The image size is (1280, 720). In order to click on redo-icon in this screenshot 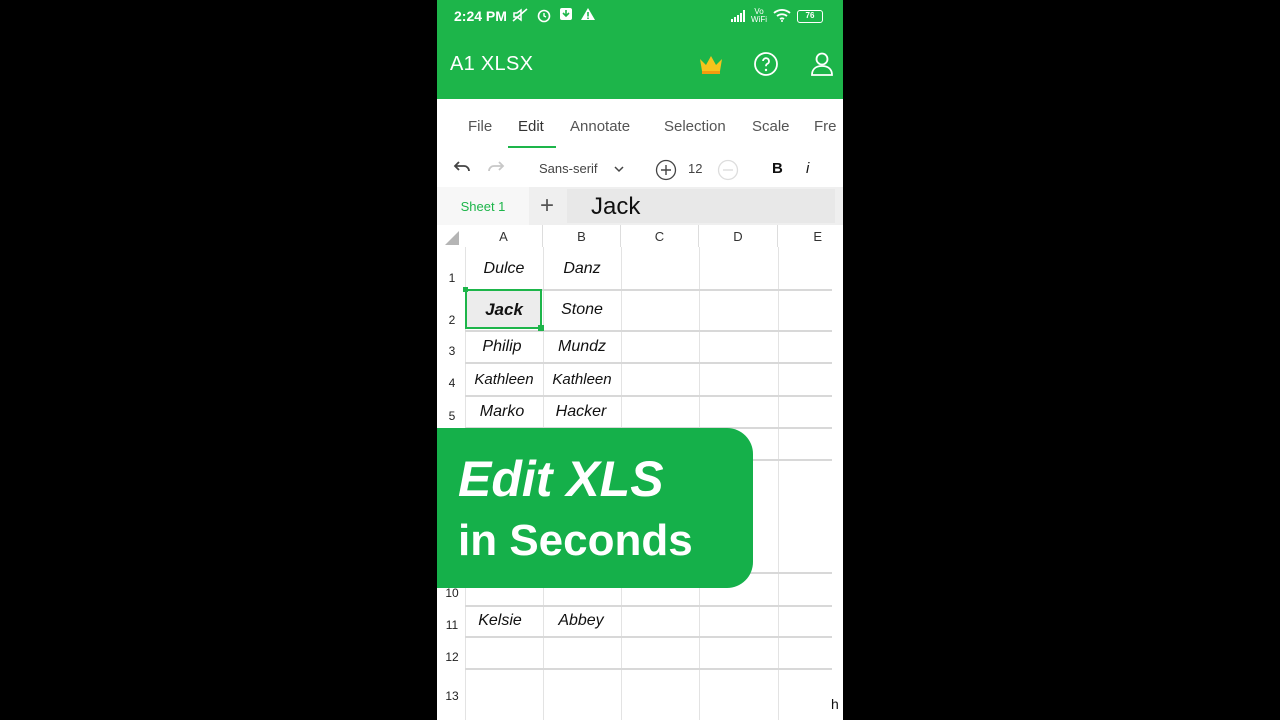, I will do `click(496, 167)`.